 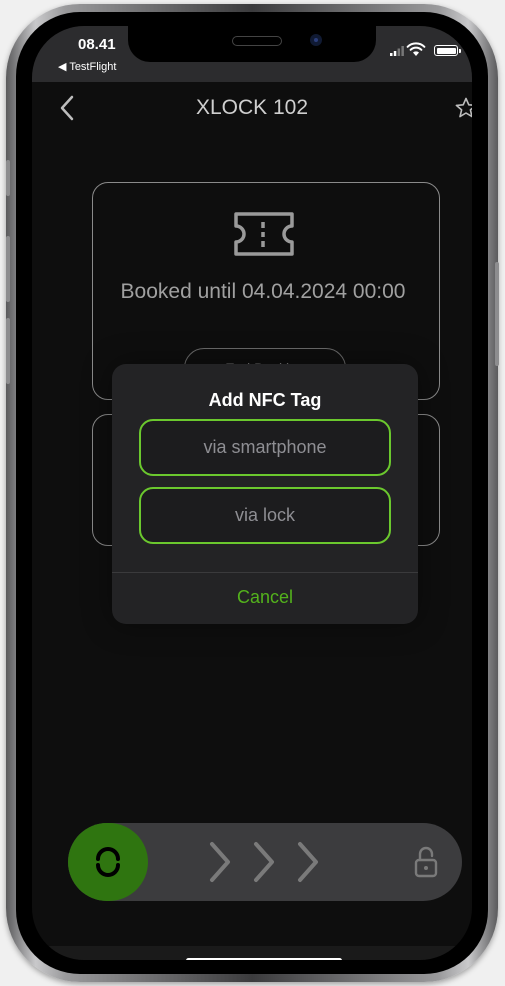 I want to click on silent-switch, so click(x=8, y=178).